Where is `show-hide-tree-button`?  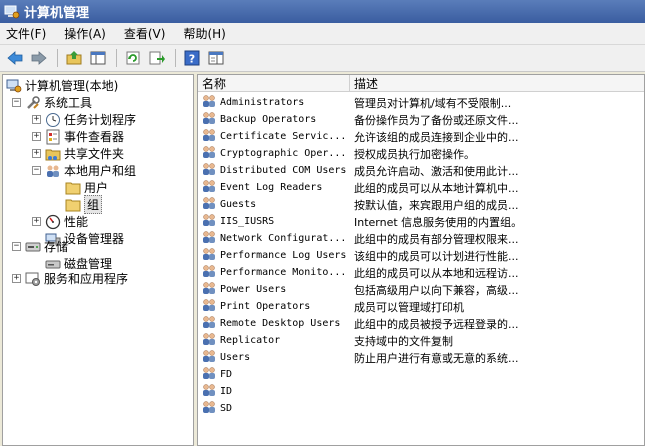 show-hide-tree-button is located at coordinates (98, 58).